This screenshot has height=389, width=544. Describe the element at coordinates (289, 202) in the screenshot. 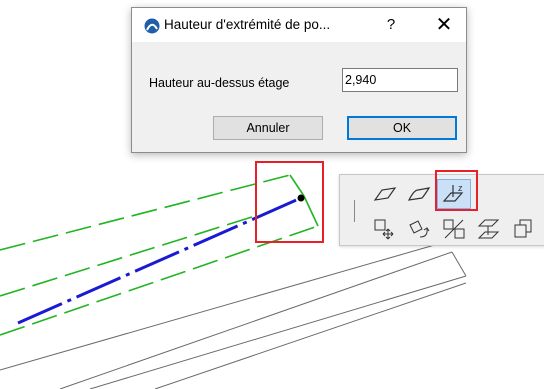

I see `highlight-endpoint-box` at that location.